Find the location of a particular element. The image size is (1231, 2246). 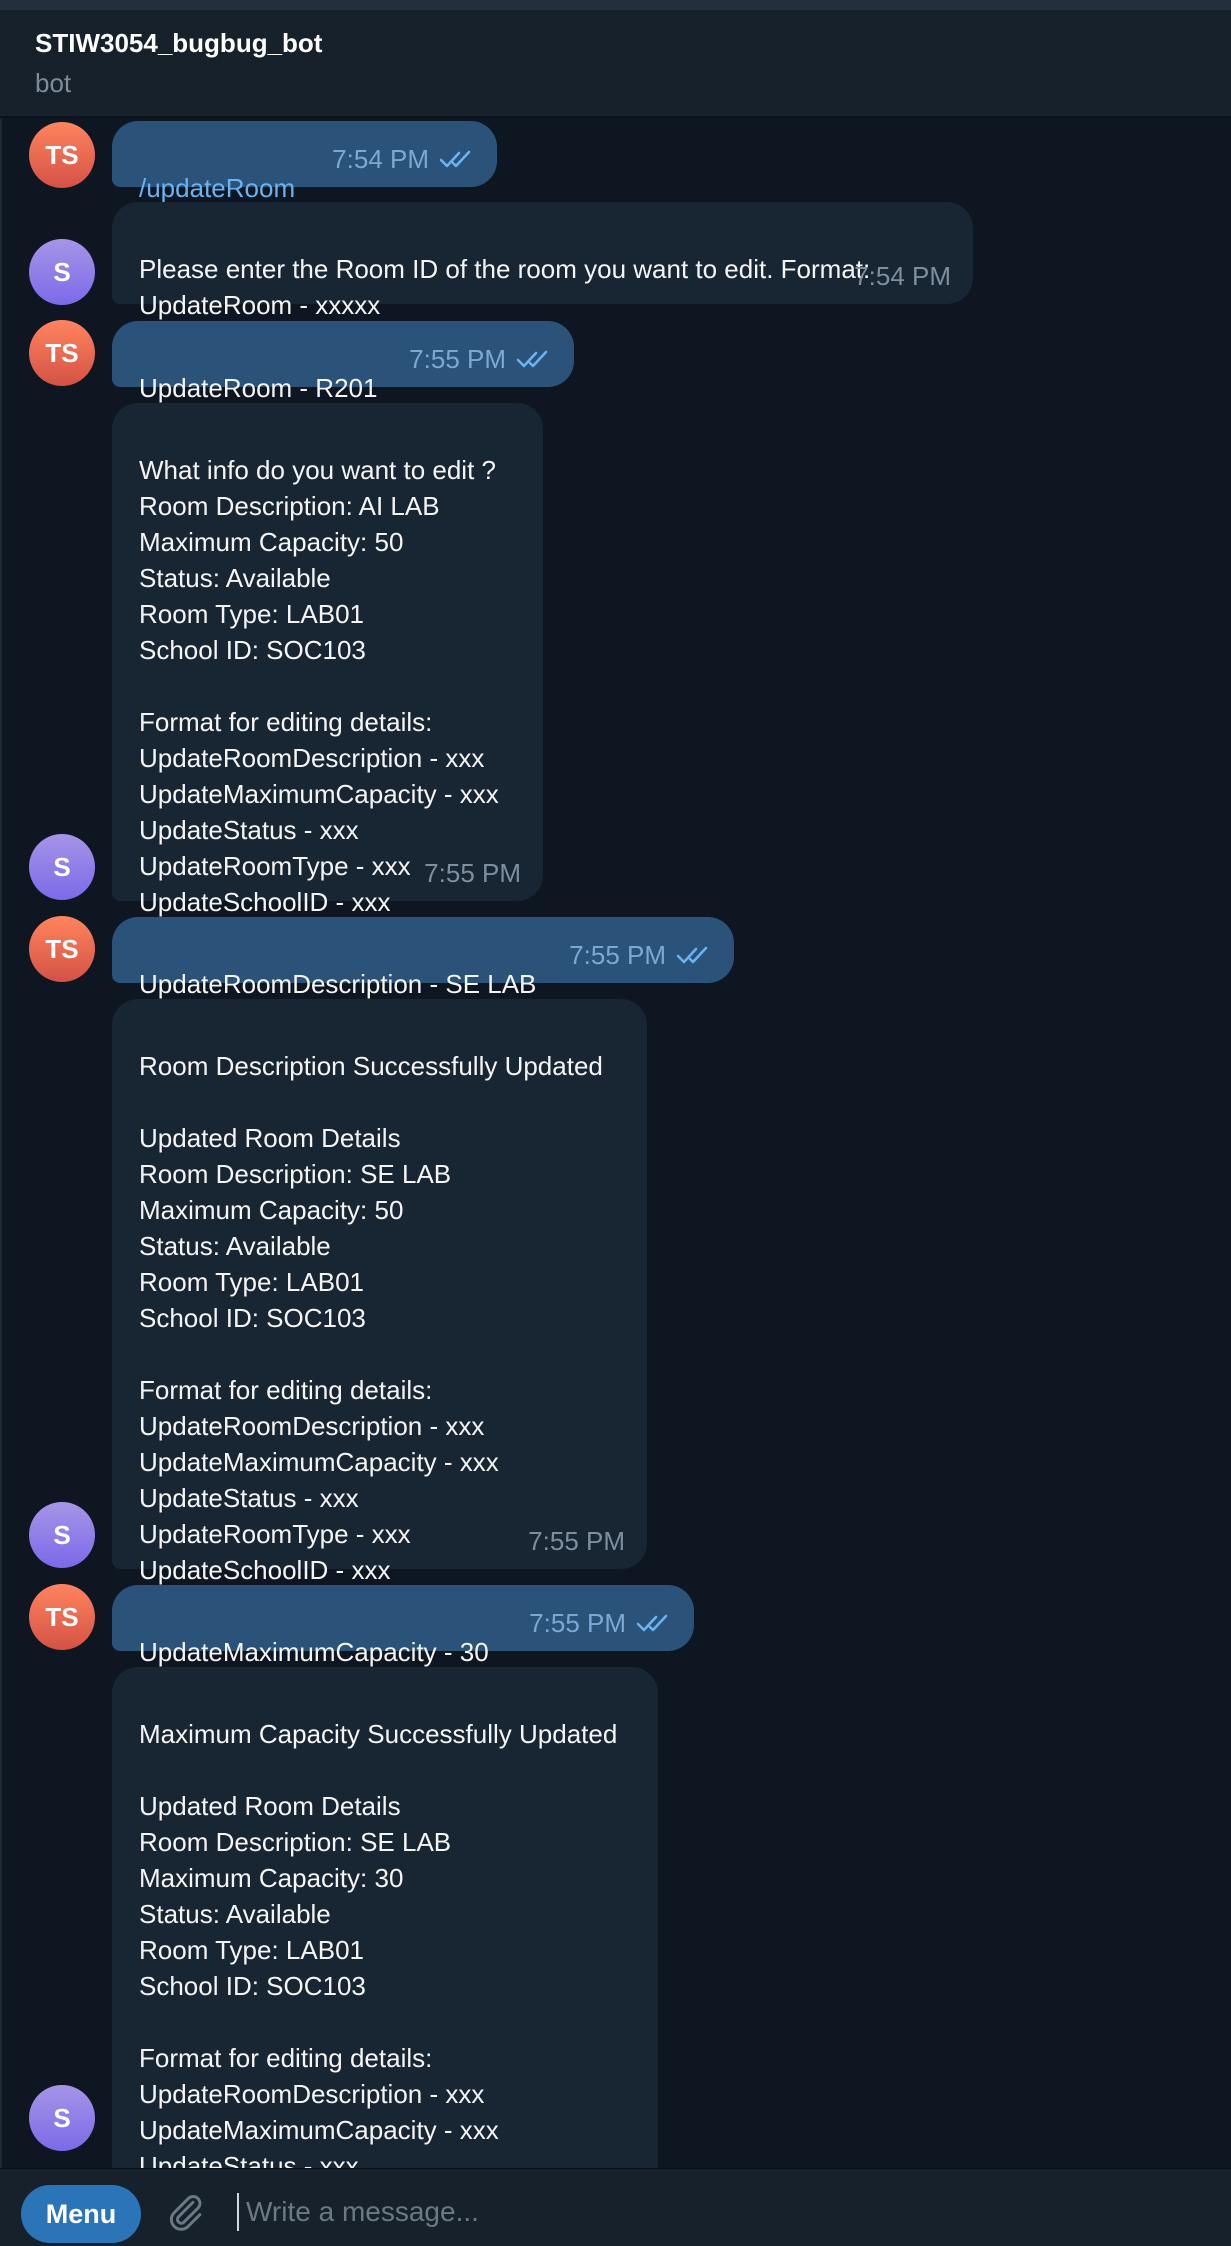

chat-header: STIW3054_bugbug_bot bot is located at coordinates (615, 64).